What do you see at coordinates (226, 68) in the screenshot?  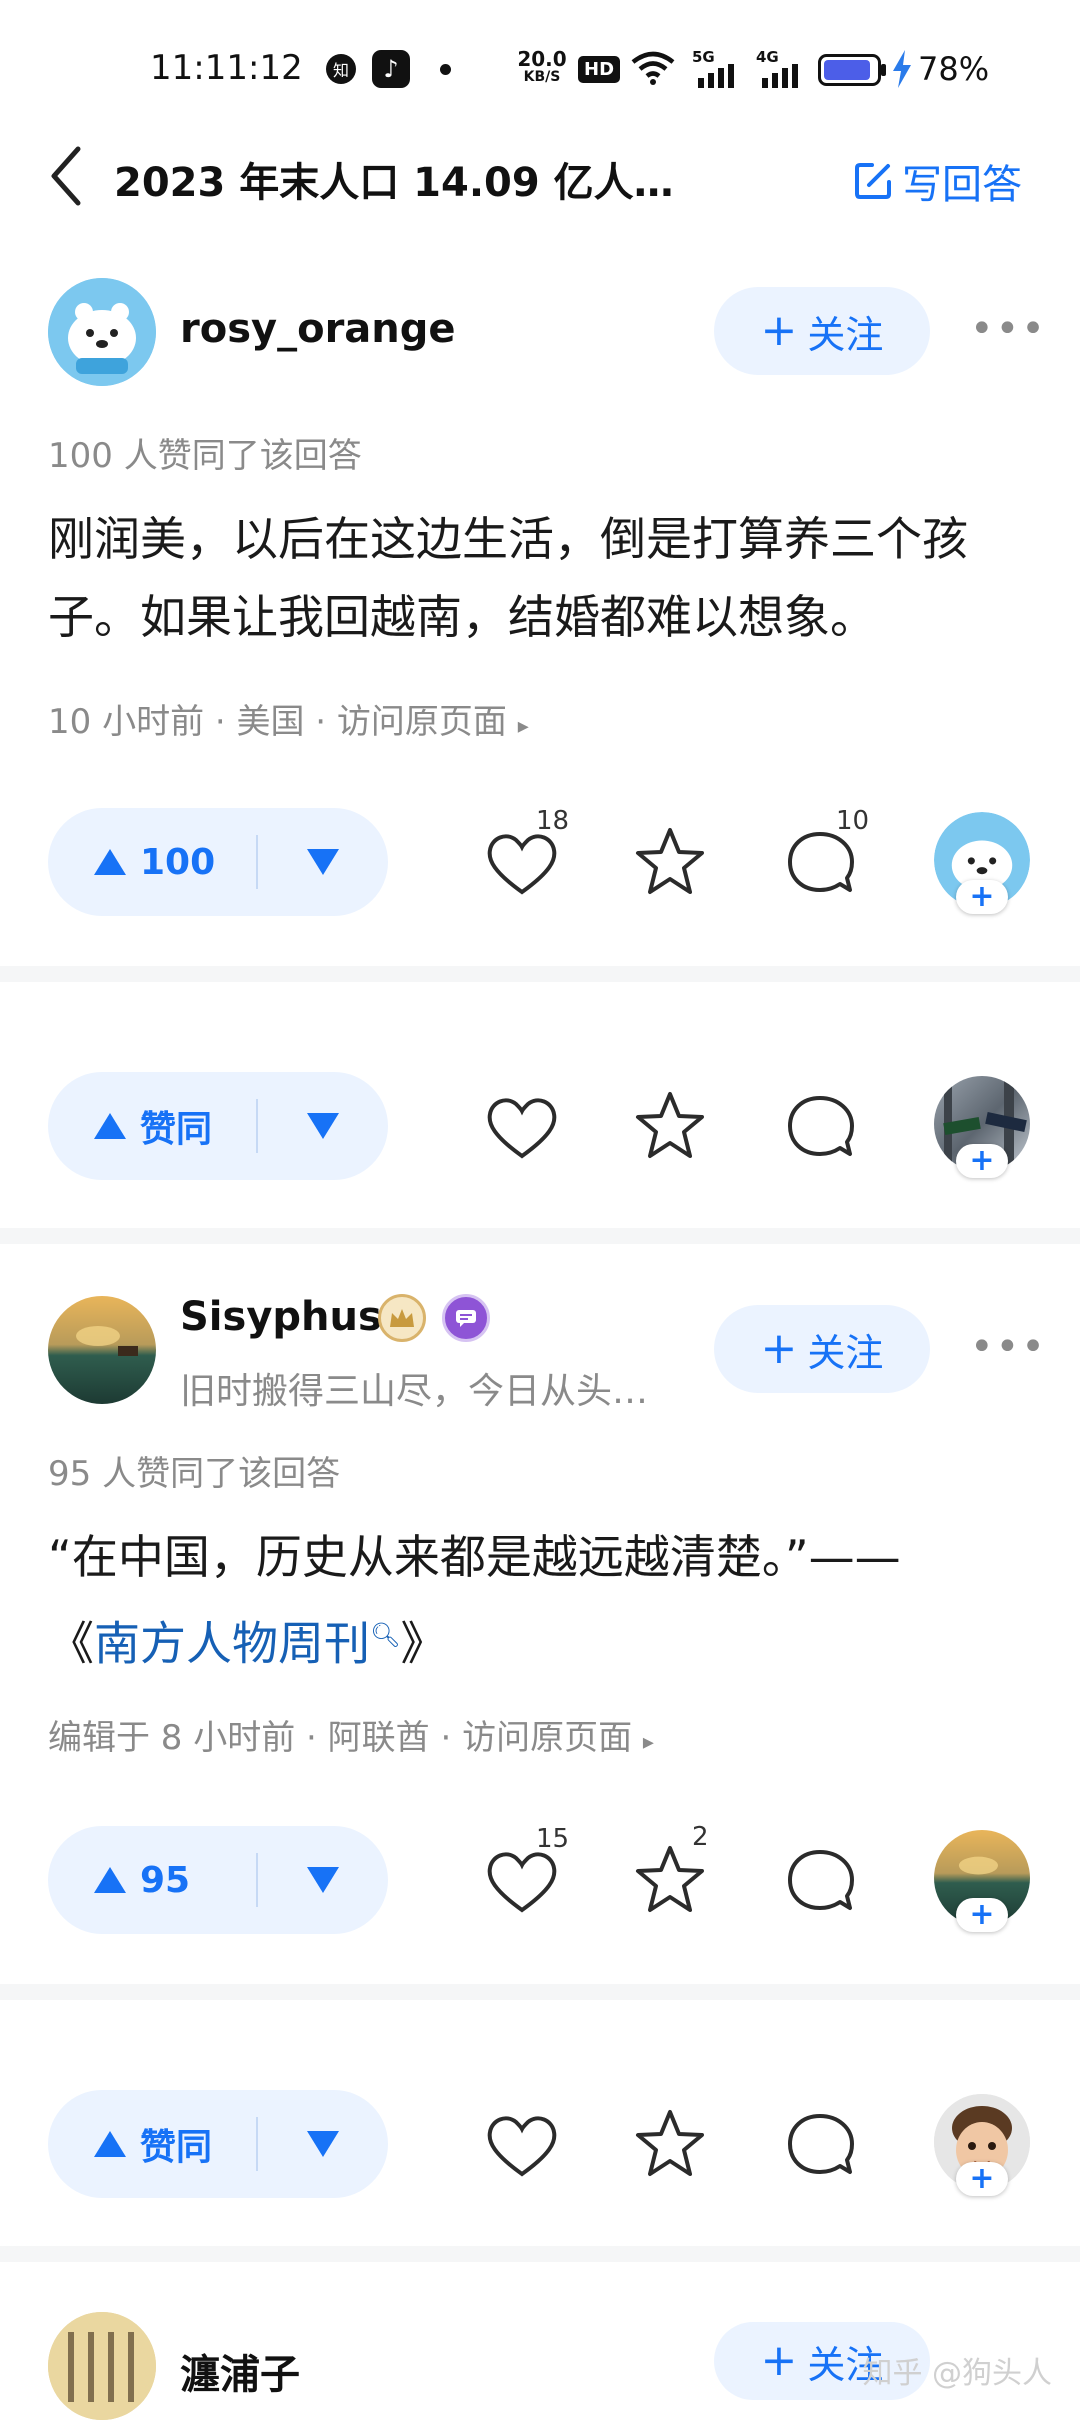 I see `status-time: 11:11:12` at bounding box center [226, 68].